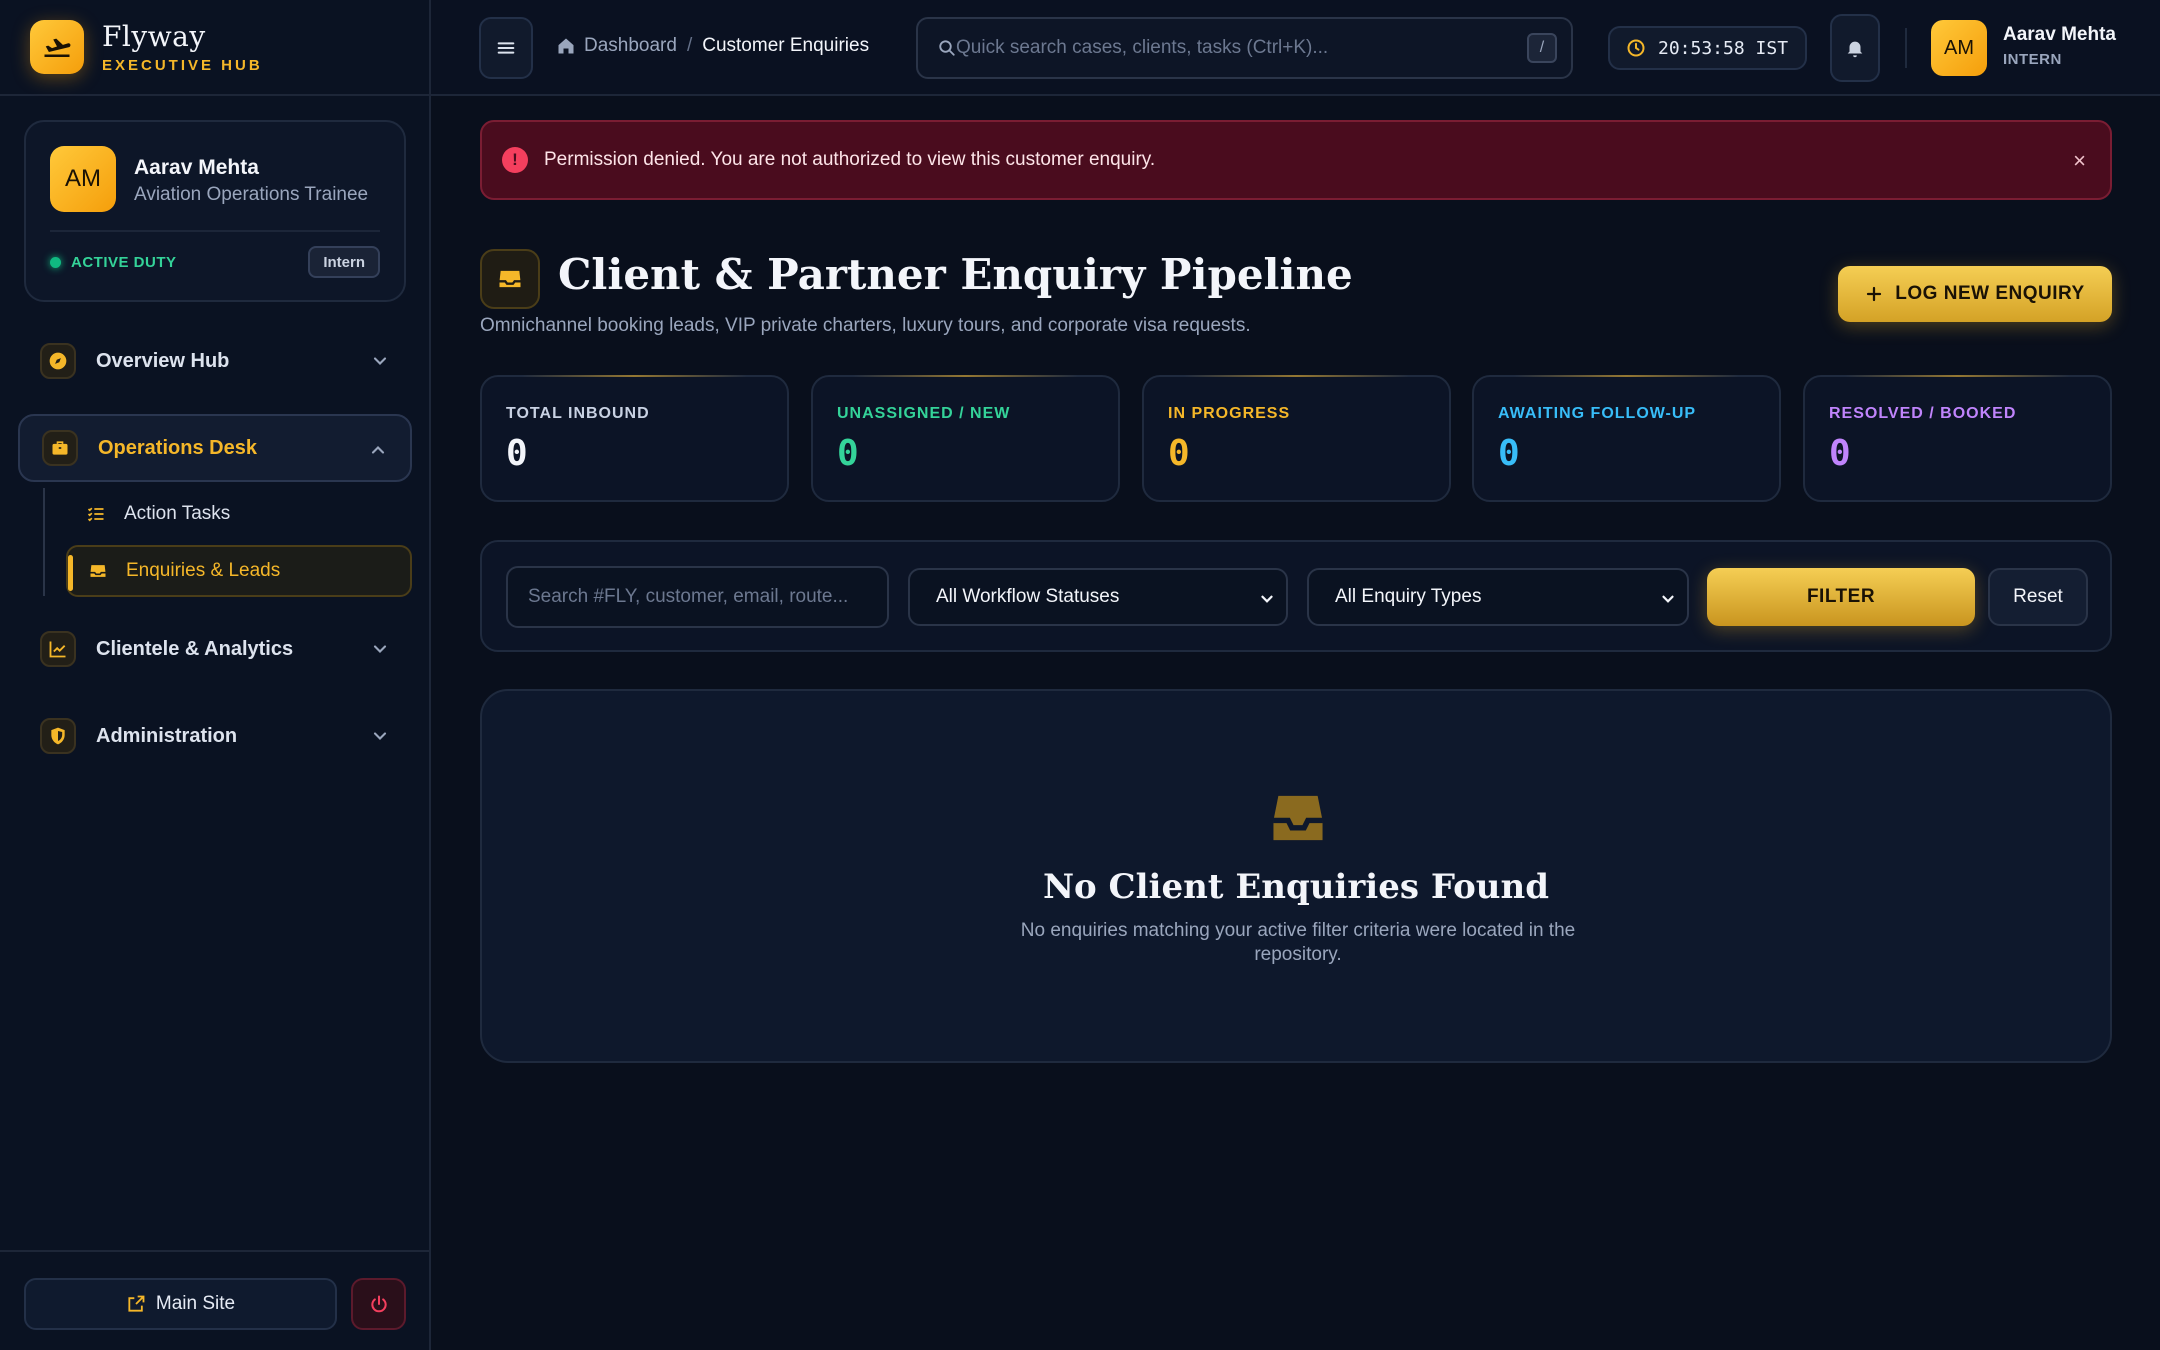 The height and width of the screenshot is (1350, 2160). I want to click on shield-icon, so click(58, 736).